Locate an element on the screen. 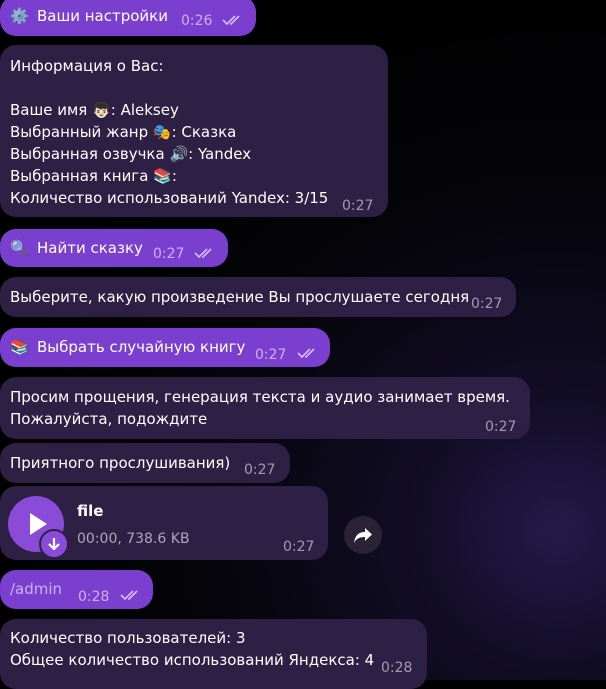  message-audio-file: file 00:00, 738.6 KB 0:27 is located at coordinates (164, 523).